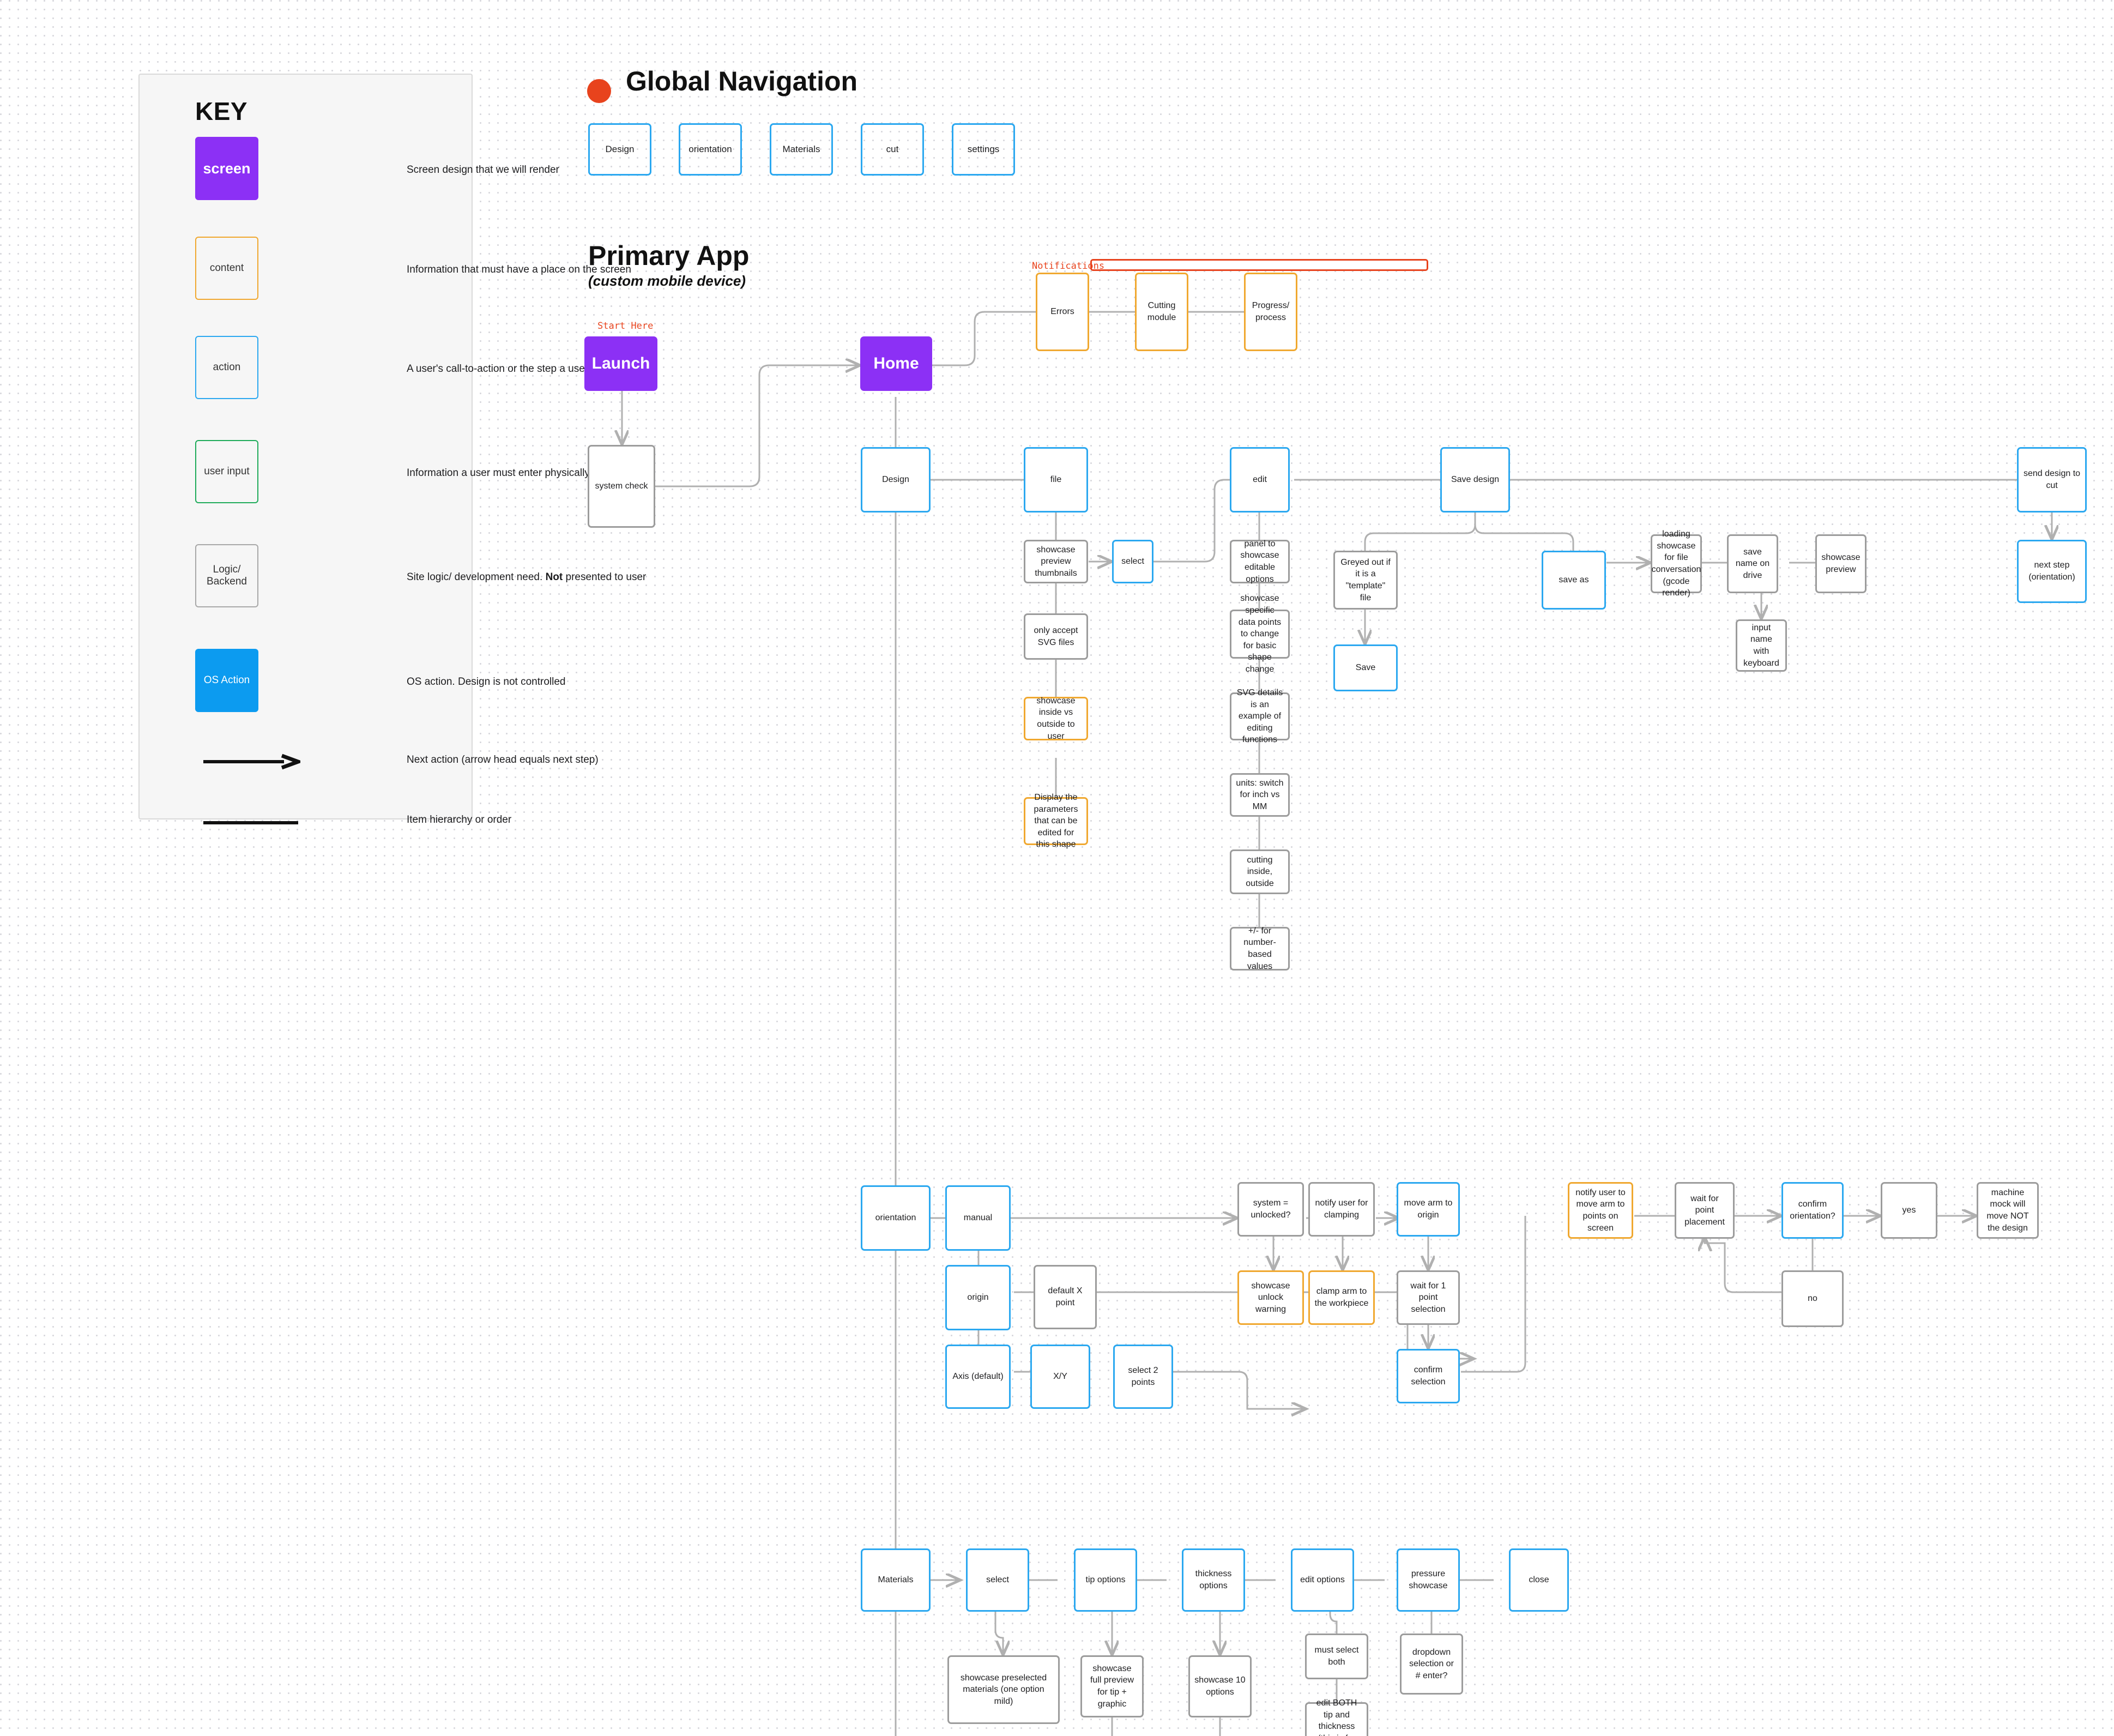  Describe the element at coordinates (1132, 561) in the screenshot. I see `node-select-file: select` at that location.